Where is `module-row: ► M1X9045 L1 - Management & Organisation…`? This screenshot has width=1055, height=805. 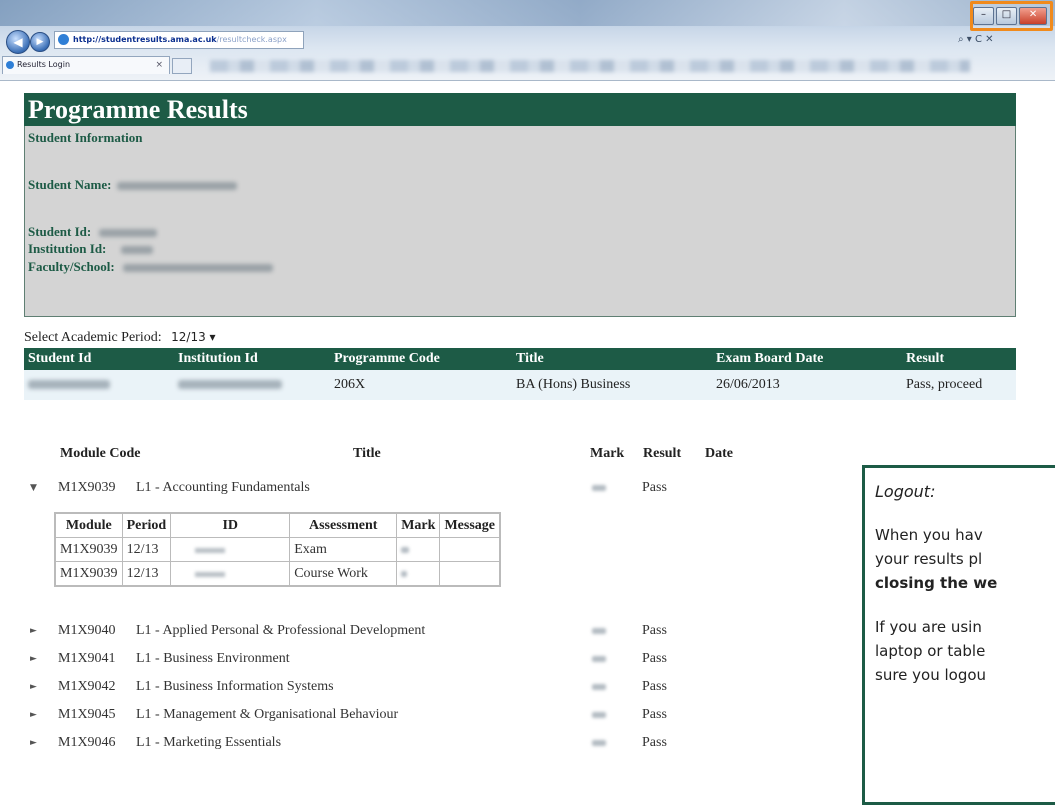 module-row: ► M1X9045 L1 - Management & Organisation… is located at coordinates (360, 715).